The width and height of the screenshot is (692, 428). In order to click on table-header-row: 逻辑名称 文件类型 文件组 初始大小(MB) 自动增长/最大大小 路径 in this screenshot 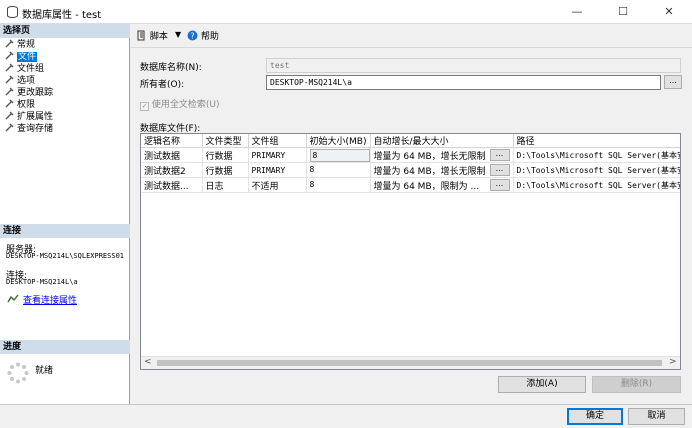, I will do `click(410, 141)`.